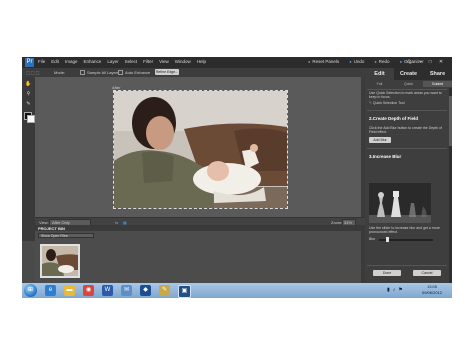 This screenshot has height=355, width=474. What do you see at coordinates (184, 291) in the screenshot?
I see `app-icon: ▣` at bounding box center [184, 291].